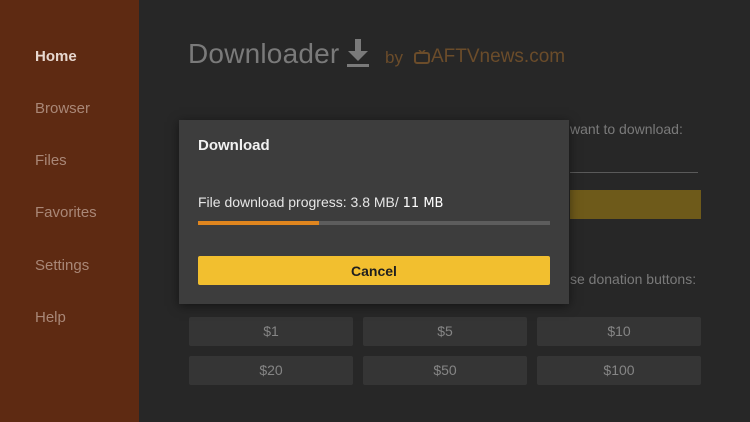  What do you see at coordinates (619, 370) in the screenshot?
I see `donate-100-button: $100` at bounding box center [619, 370].